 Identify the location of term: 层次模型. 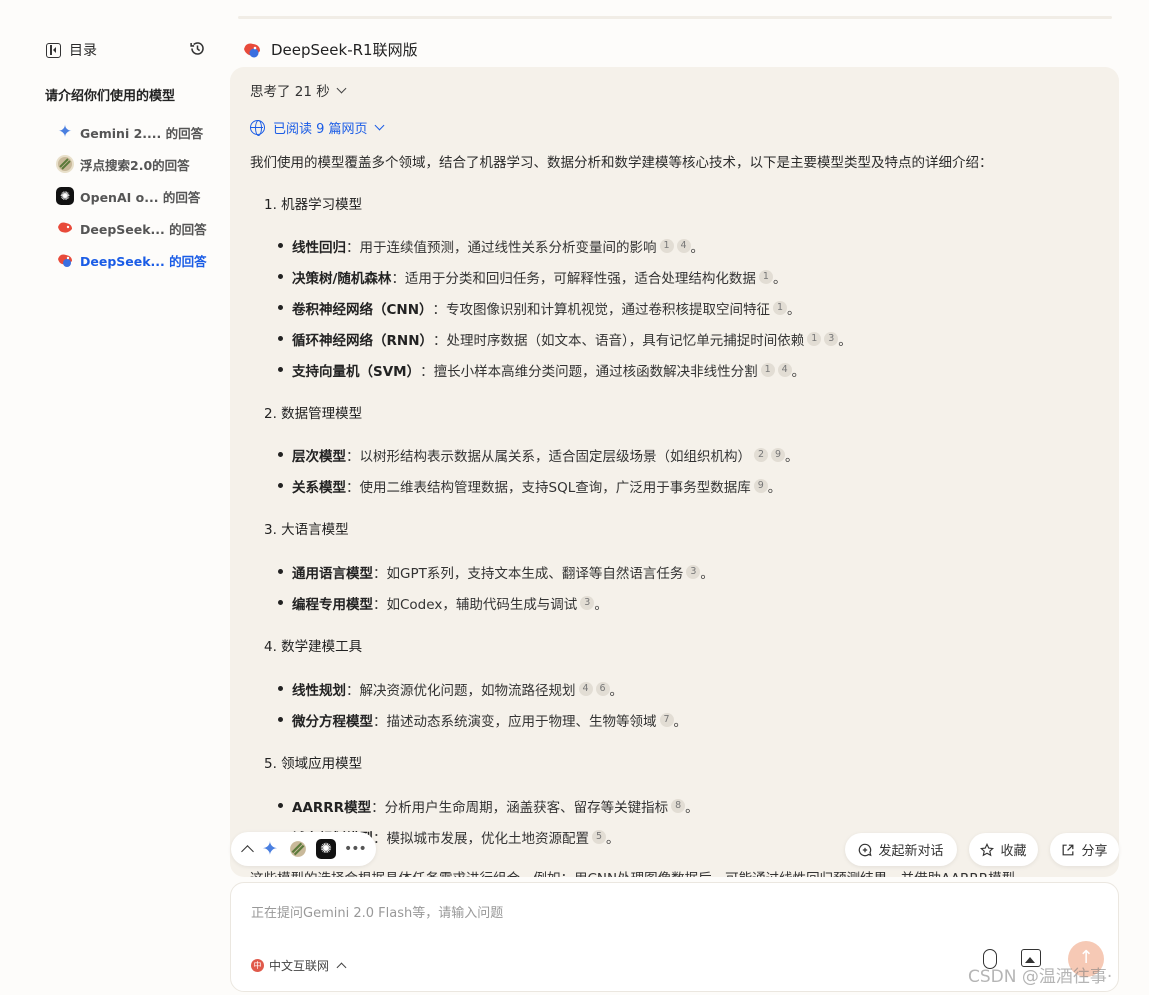
(319, 457).